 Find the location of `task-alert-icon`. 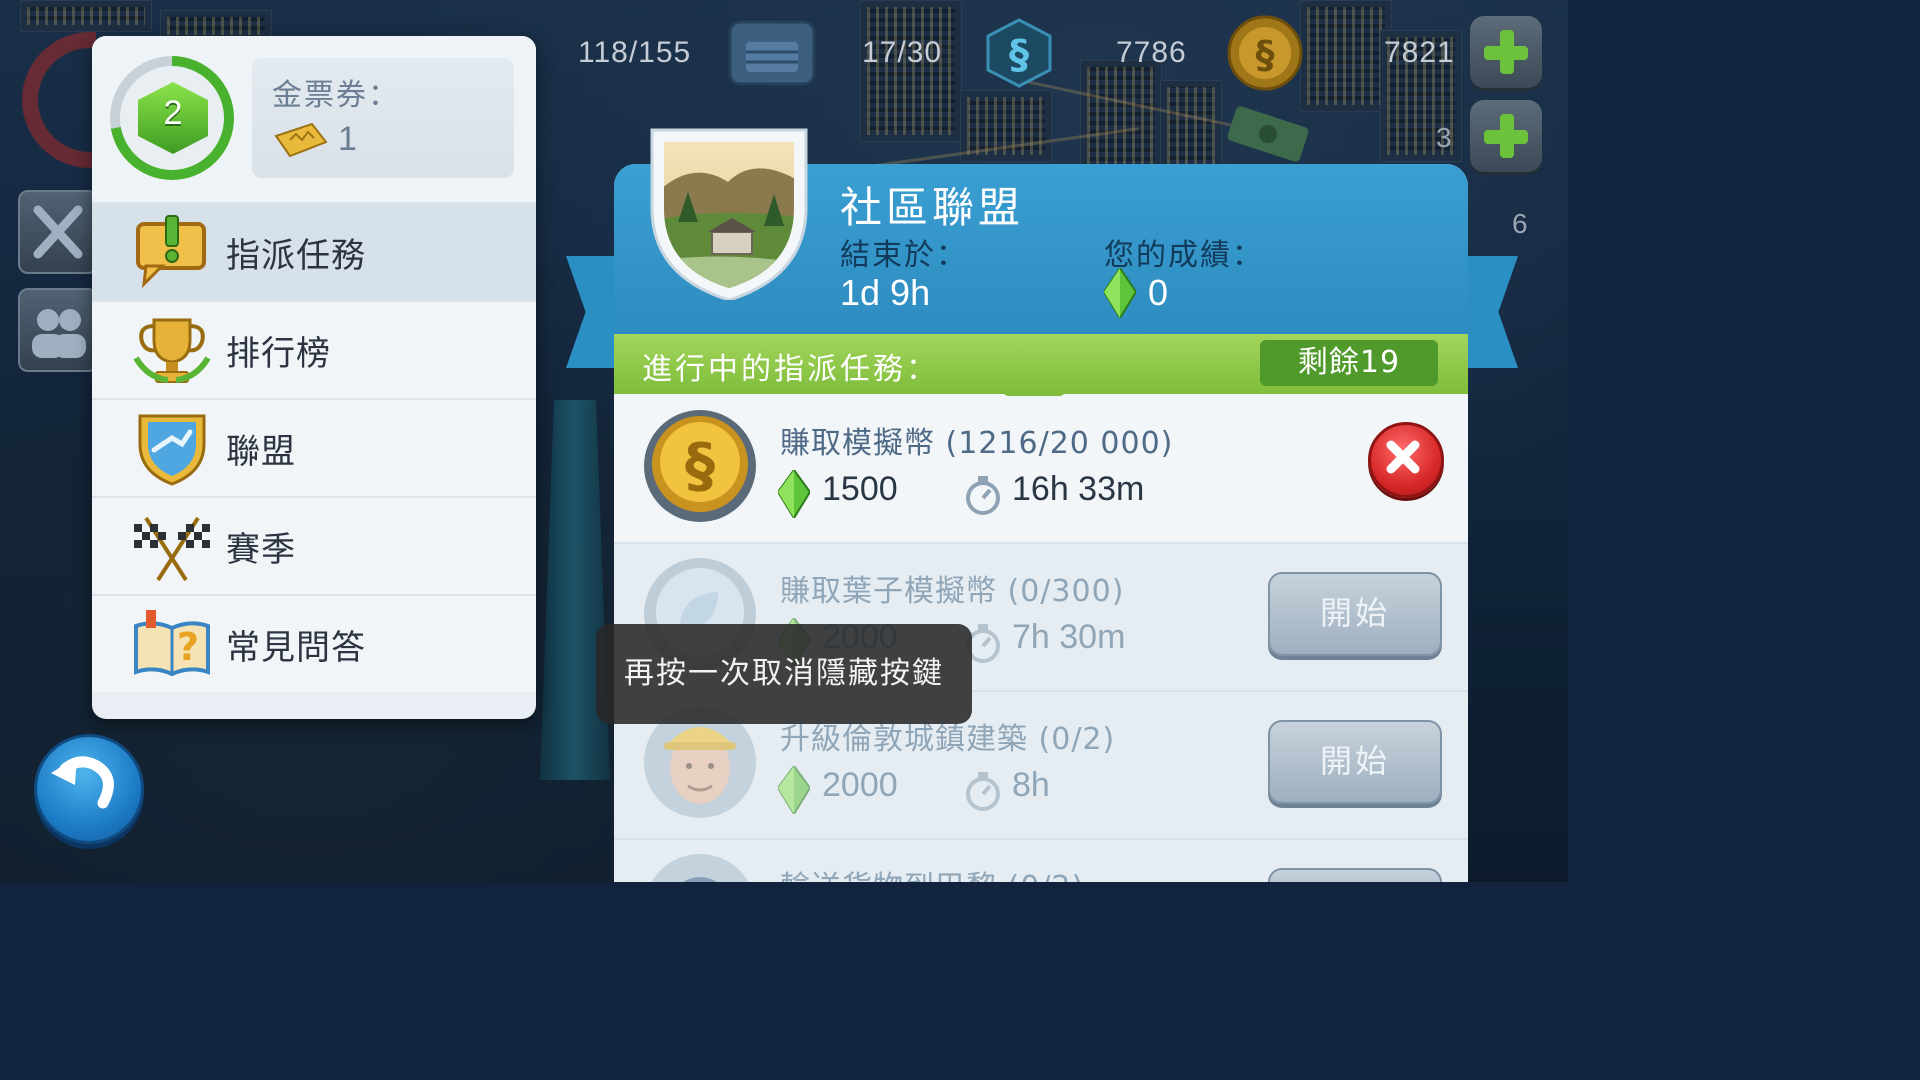

task-alert-icon is located at coordinates (171, 252).